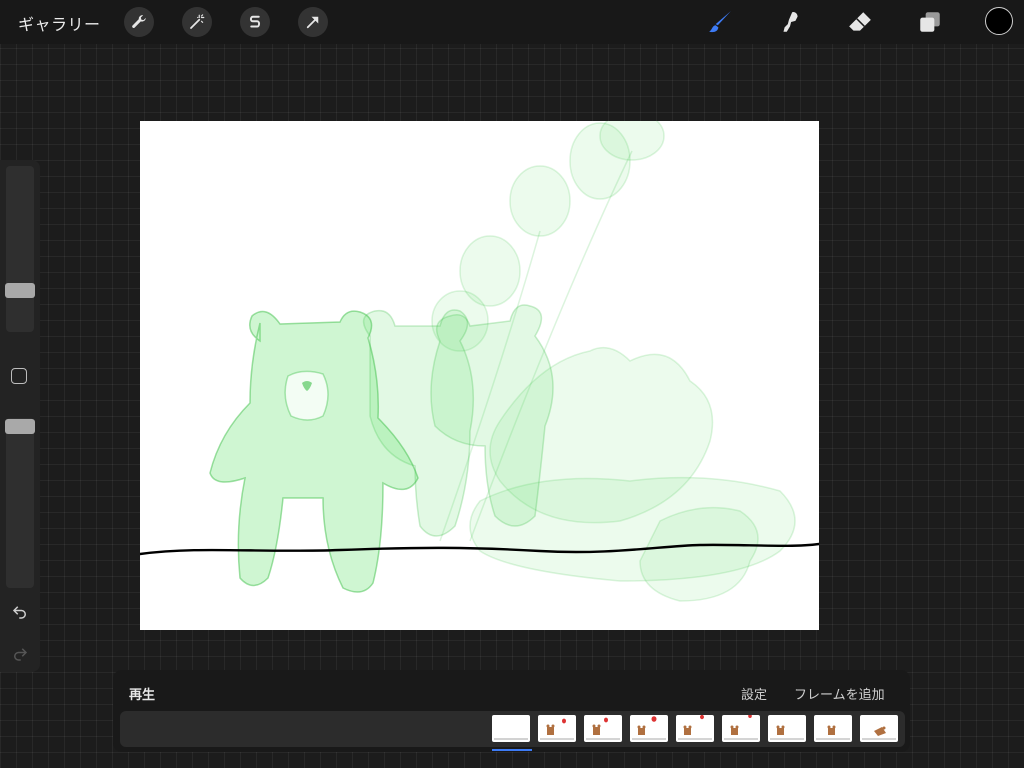  I want to click on animation-panel: 再生 設定 フレームを追加, so click(511, 711).